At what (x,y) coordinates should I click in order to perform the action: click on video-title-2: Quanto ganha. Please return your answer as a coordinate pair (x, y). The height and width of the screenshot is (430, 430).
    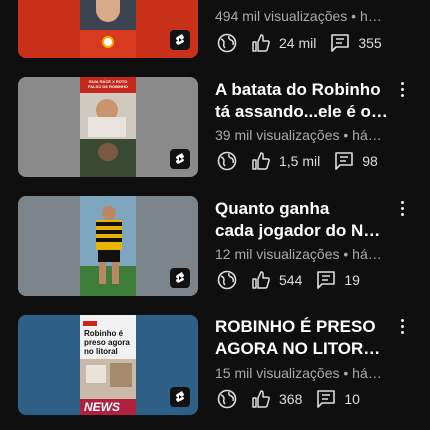
    Looking at the image, I should click on (302, 209).